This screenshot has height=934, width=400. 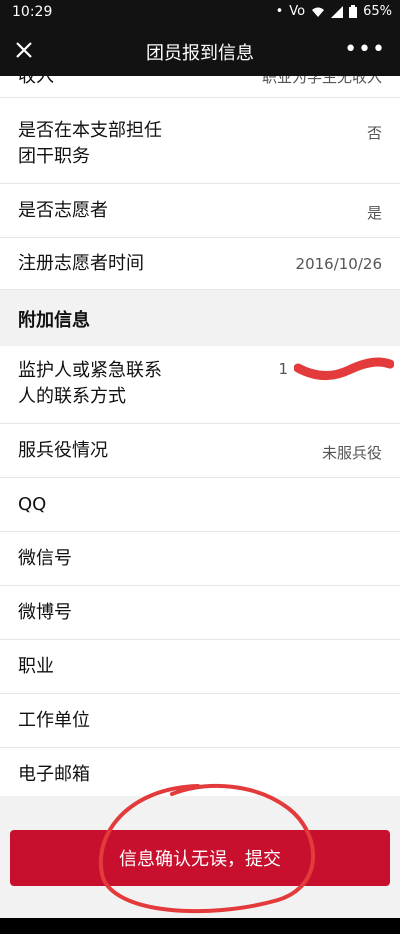 I want to click on guardian-contact-value: 1, so click(x=283, y=369).